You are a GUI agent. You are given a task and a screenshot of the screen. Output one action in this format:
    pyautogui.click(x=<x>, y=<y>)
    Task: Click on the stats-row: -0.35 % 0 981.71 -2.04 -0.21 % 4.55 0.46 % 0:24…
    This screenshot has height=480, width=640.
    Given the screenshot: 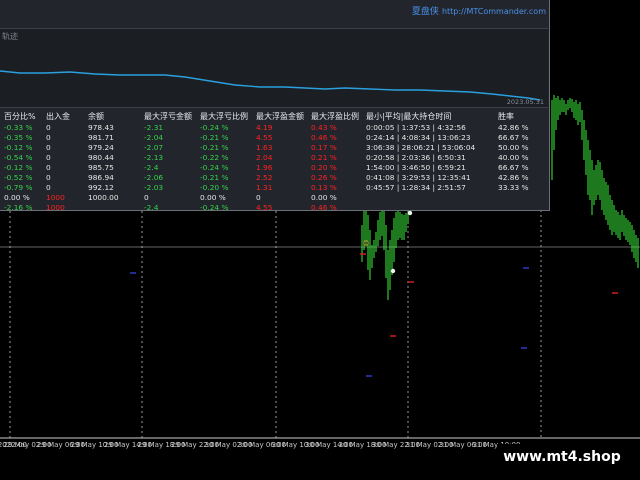 What is the action you would take?
    pyautogui.click(x=274, y=138)
    